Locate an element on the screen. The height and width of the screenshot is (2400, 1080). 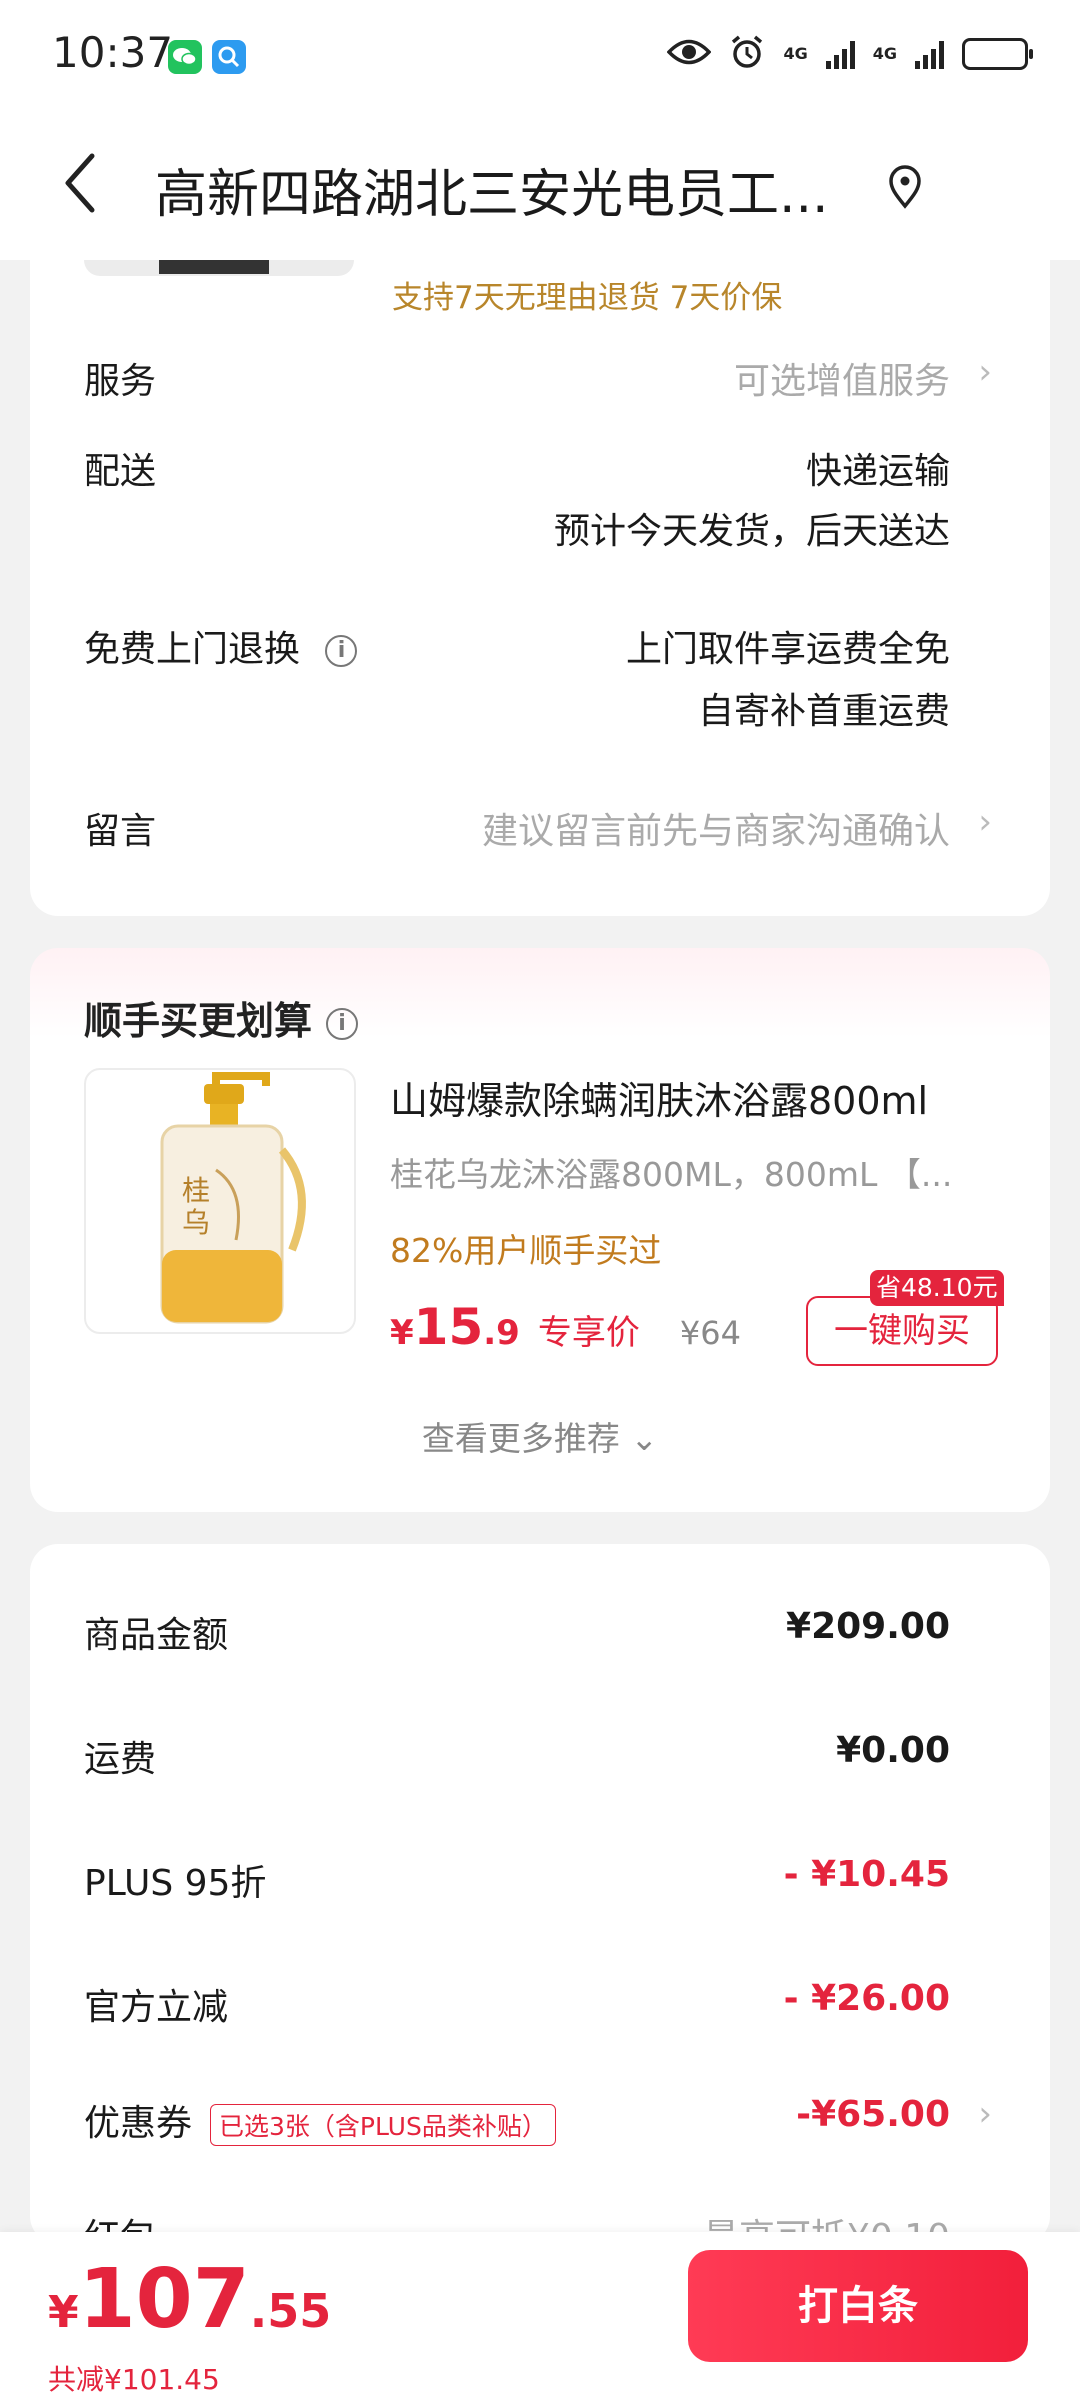
total-savings: 共减¥101.45 is located at coordinates (134, 2378).